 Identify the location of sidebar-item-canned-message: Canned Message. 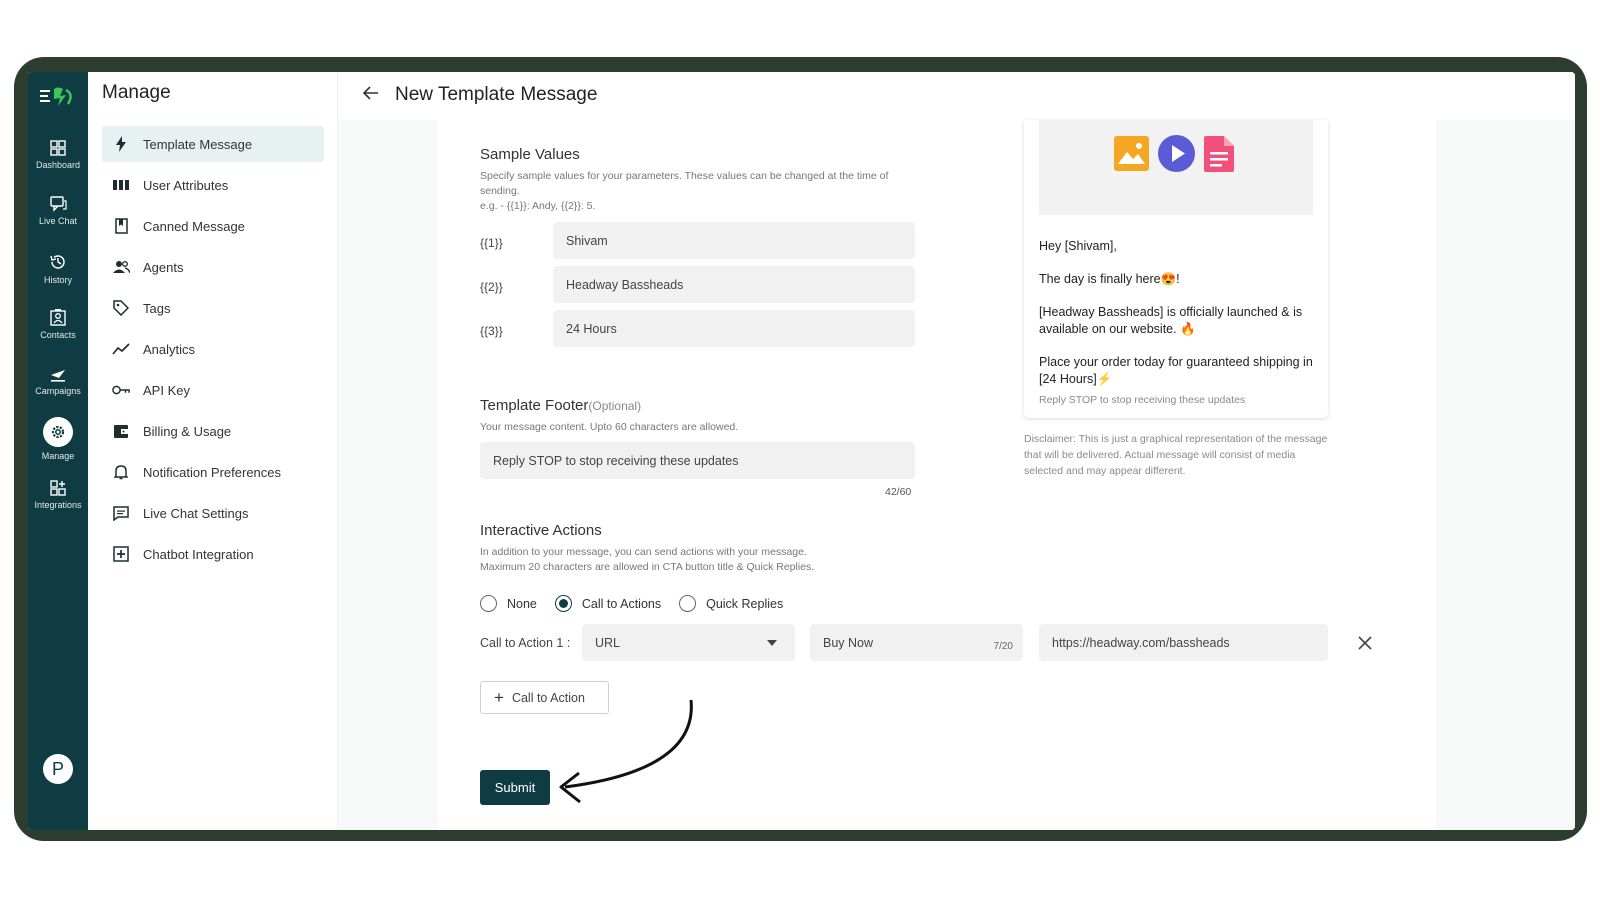
(213, 226).